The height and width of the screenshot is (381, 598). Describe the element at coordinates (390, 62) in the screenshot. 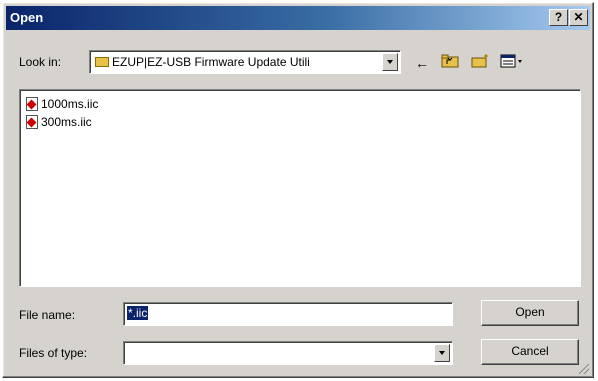

I see `lookin-dropdown-button` at that location.